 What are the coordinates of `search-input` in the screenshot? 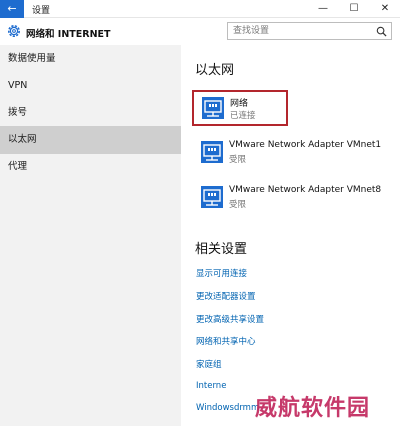 It's located at (300, 31).